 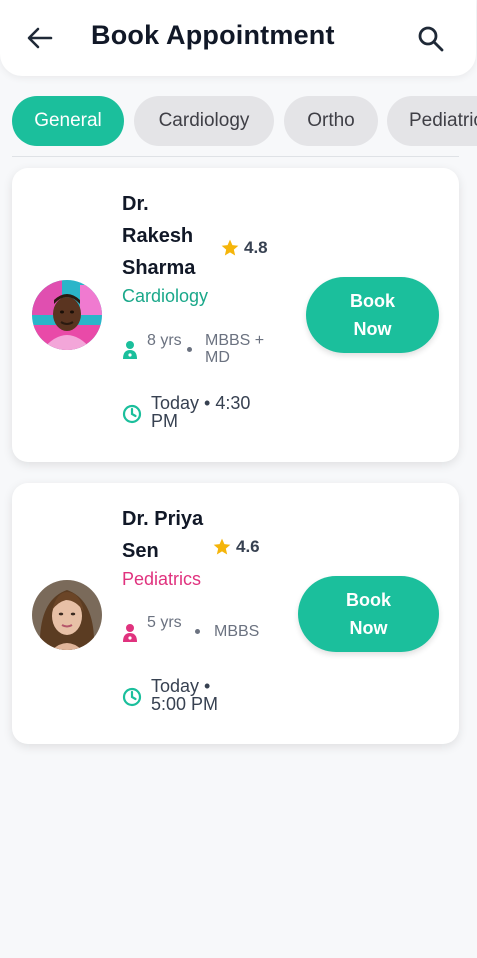 I want to click on search-icon, so click(x=431, y=39).